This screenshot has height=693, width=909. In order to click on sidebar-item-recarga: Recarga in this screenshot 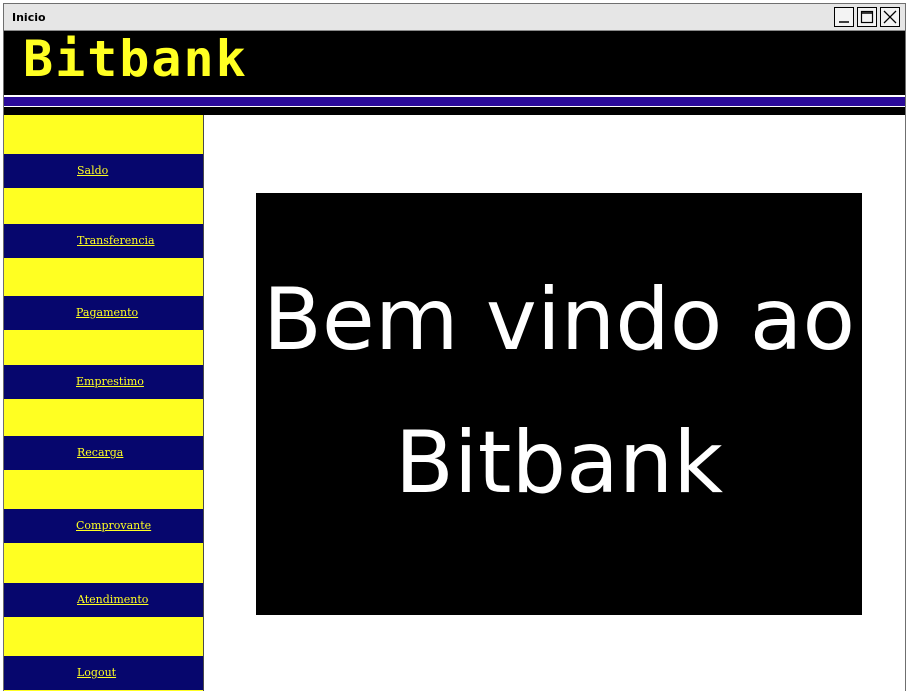, I will do `click(103, 453)`.